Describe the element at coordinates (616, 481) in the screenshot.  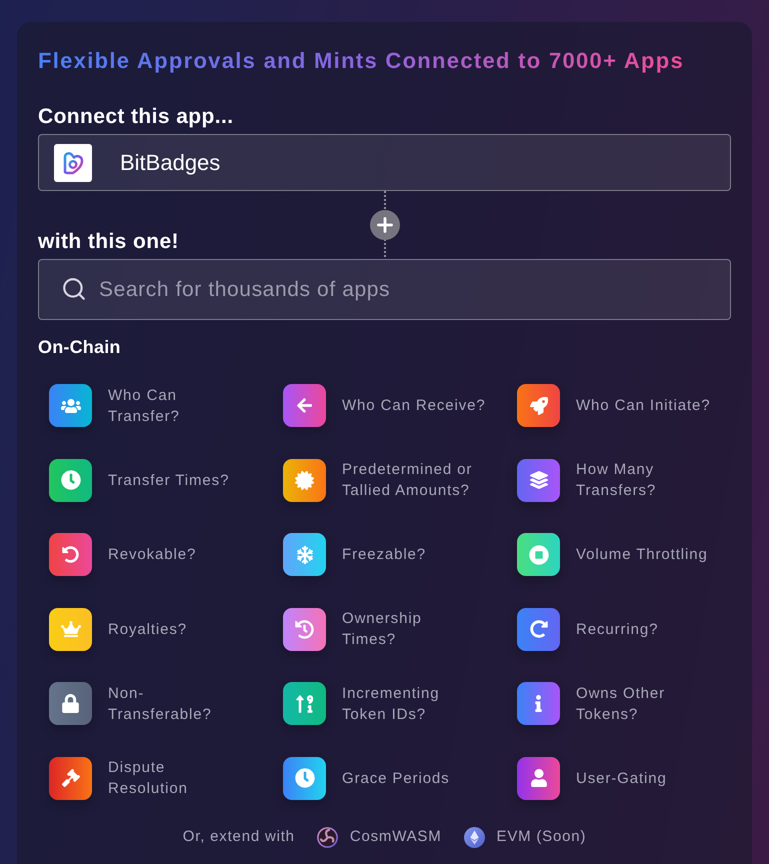
I see `feature-label: How Many Transfers?` at that location.